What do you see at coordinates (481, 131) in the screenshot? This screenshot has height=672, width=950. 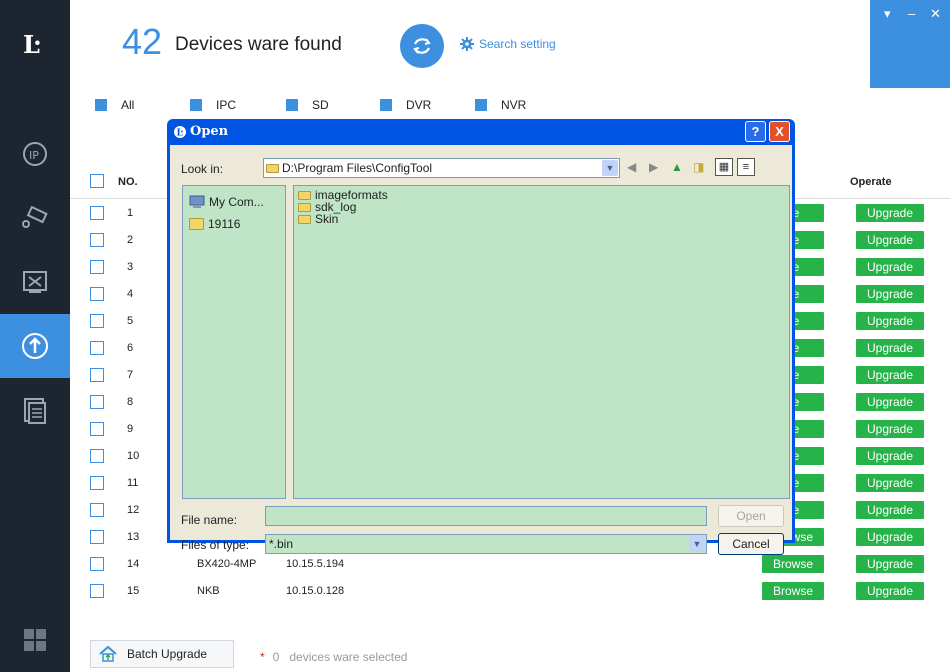 I see `dialog-title-bar: Ŀ Open ? X` at bounding box center [481, 131].